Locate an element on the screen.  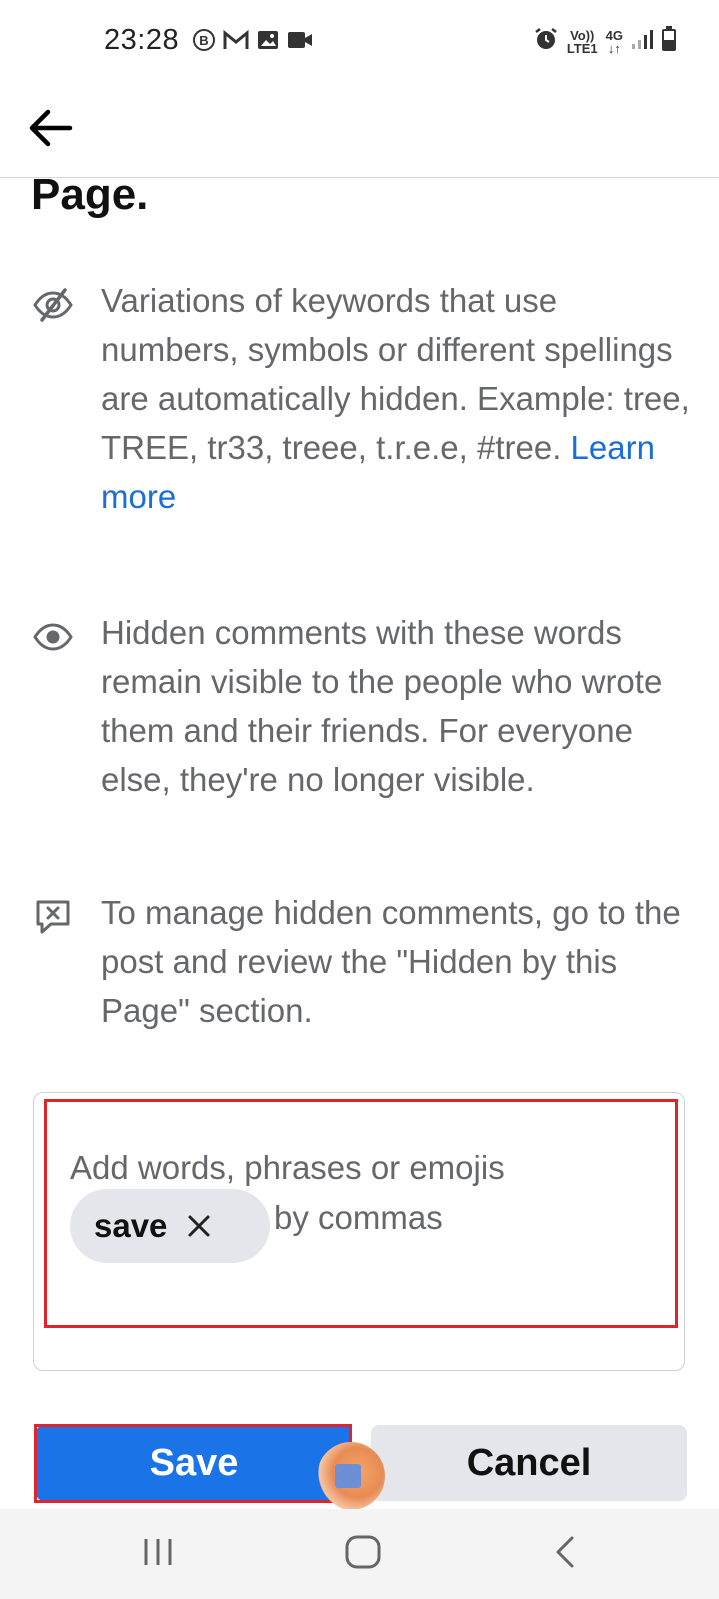
status-system-icons: Vo)) LTE1 4G ↓↑ is located at coordinates (605, 41).